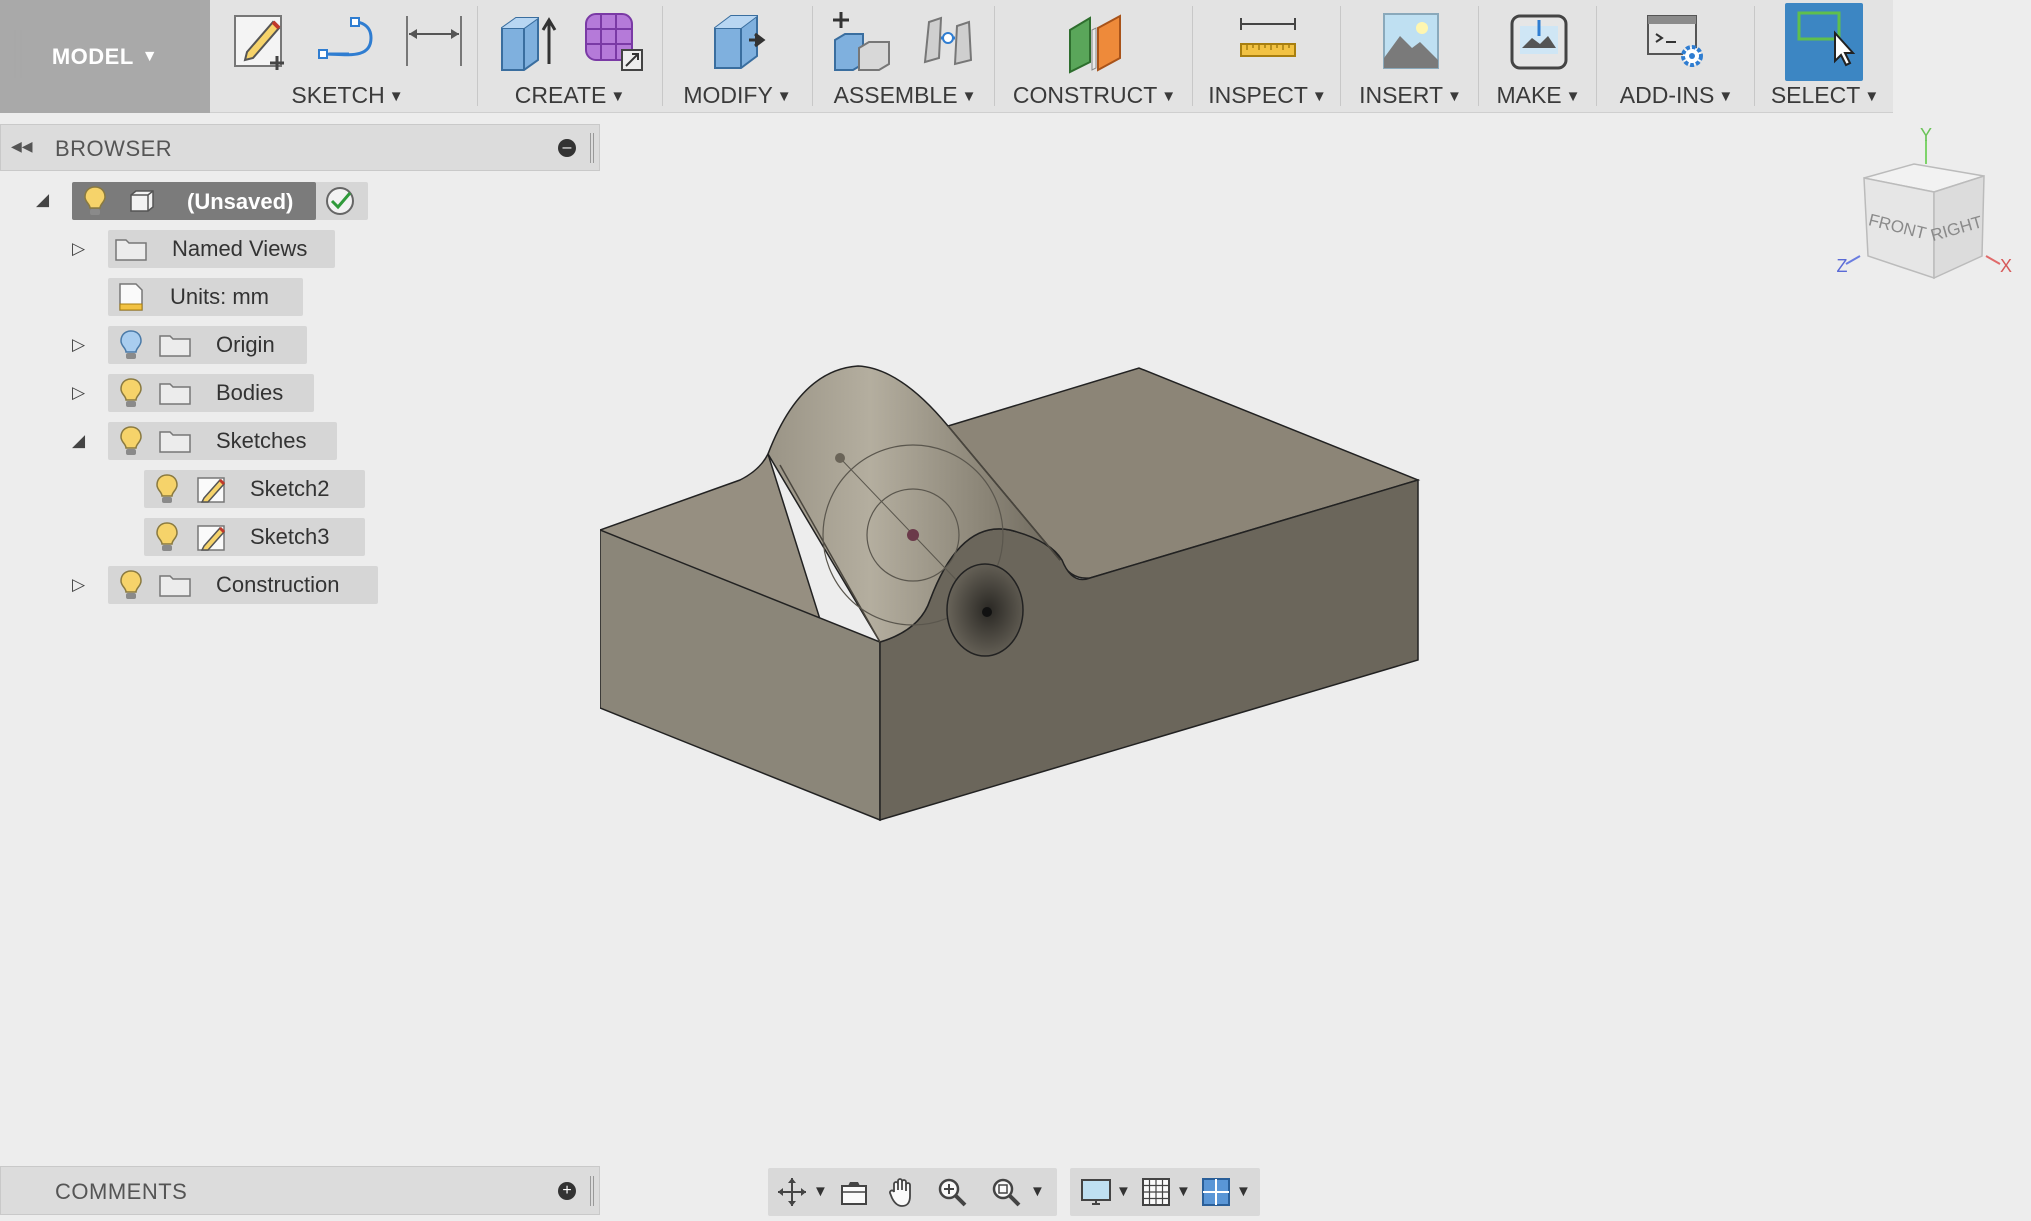 This screenshot has height=1221, width=2031. Describe the element at coordinates (1842, 266) in the screenshot. I see `axis-z-label: Z` at that location.